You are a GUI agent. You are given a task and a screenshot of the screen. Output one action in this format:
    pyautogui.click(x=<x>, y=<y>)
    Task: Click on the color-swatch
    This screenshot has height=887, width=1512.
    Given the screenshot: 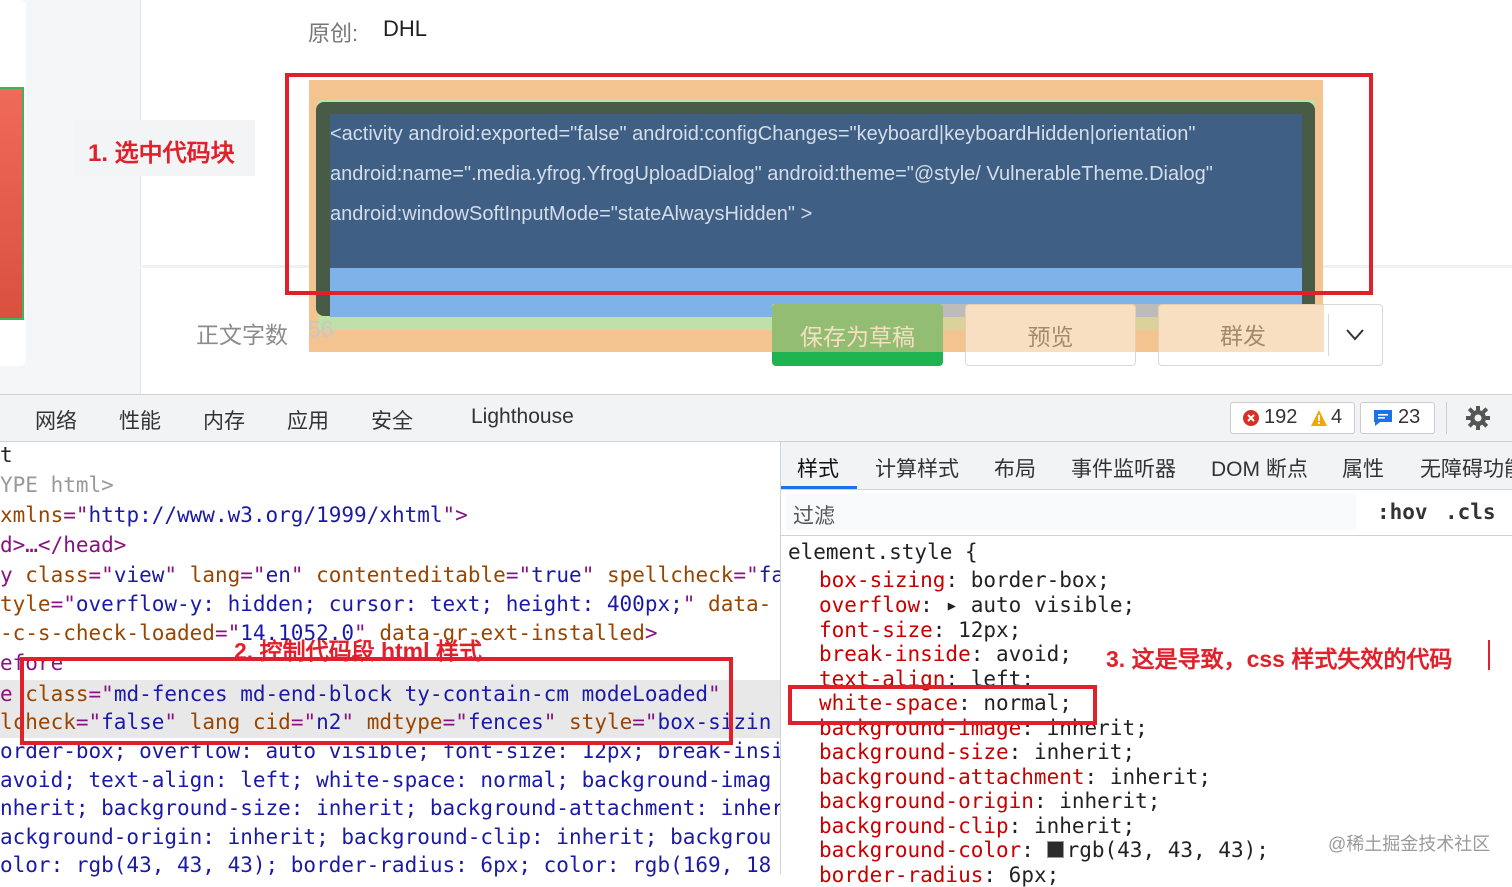 What is the action you would take?
    pyautogui.click(x=1055, y=849)
    